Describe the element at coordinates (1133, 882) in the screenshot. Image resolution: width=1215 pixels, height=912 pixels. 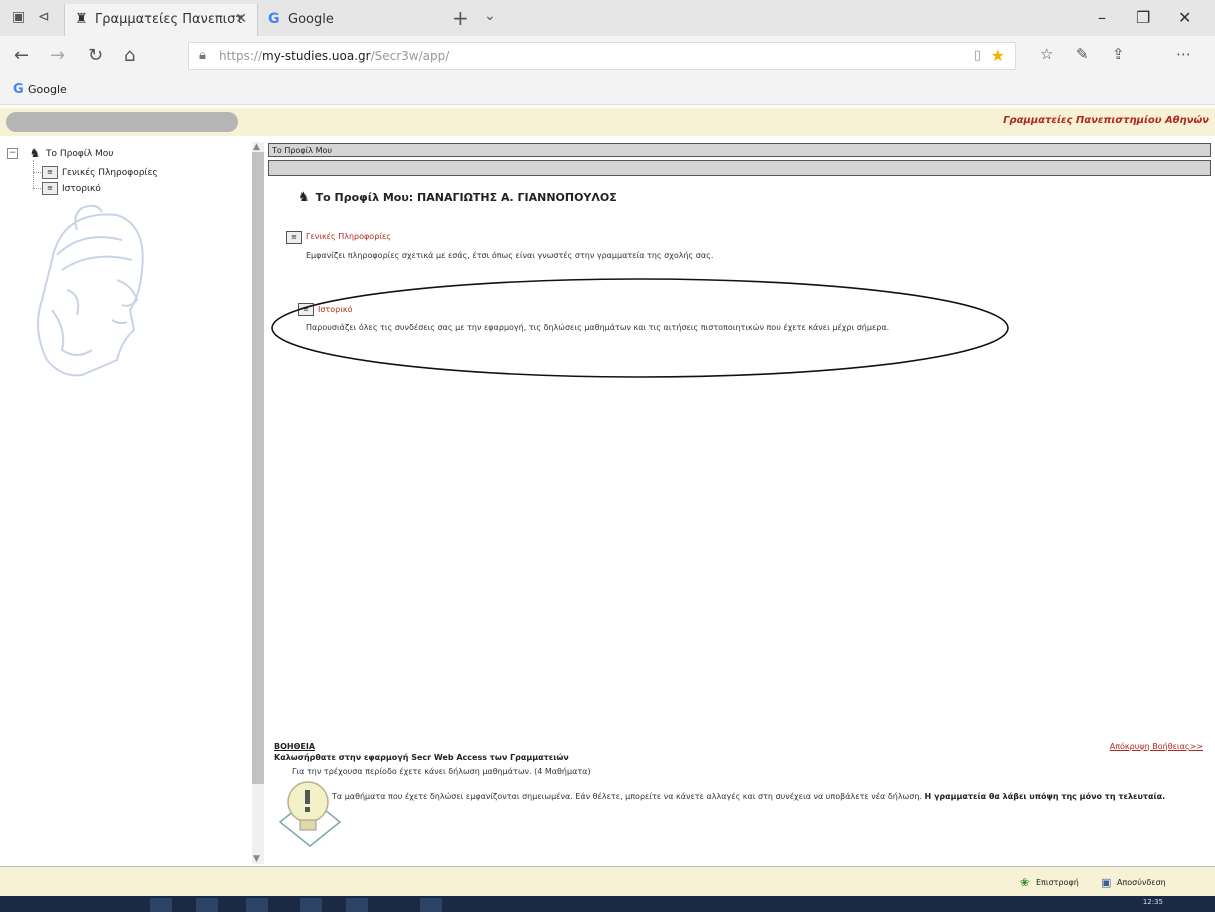
I see `logout-button: ▣ Αποσύνδεση` at that location.